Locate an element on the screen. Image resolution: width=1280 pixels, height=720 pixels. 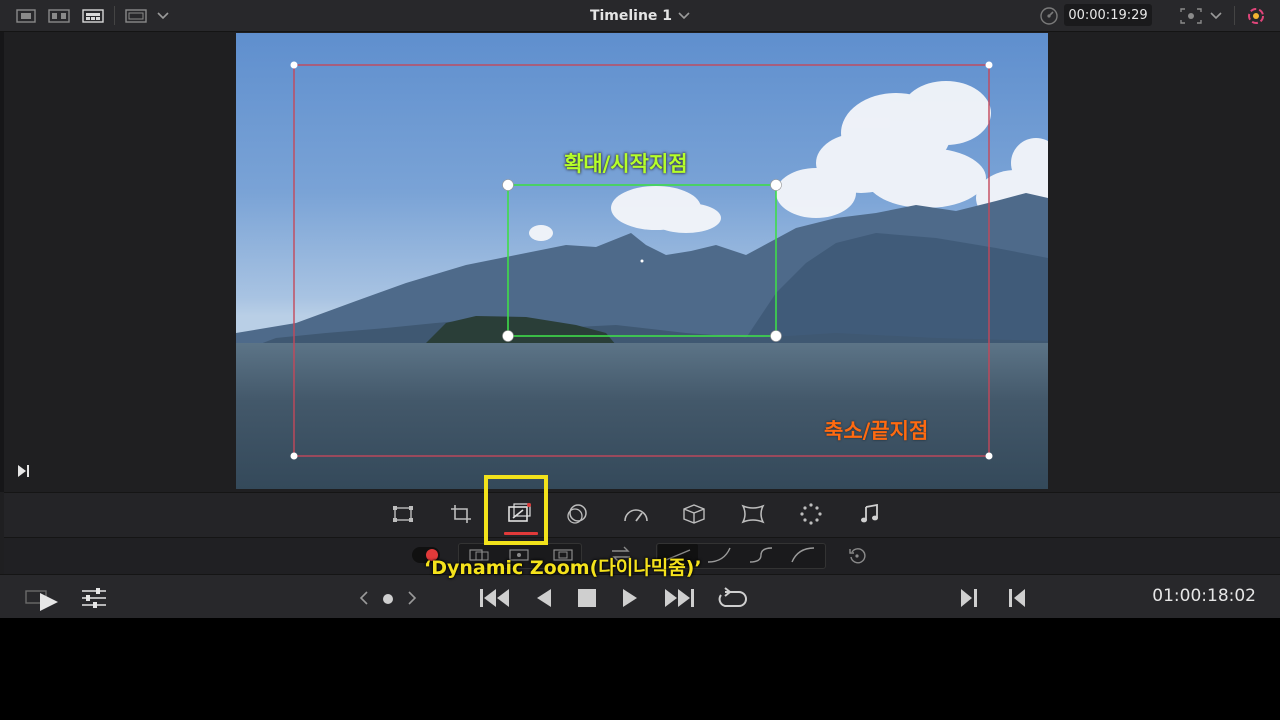
chevron-left-icon is located at coordinates (364, 598).